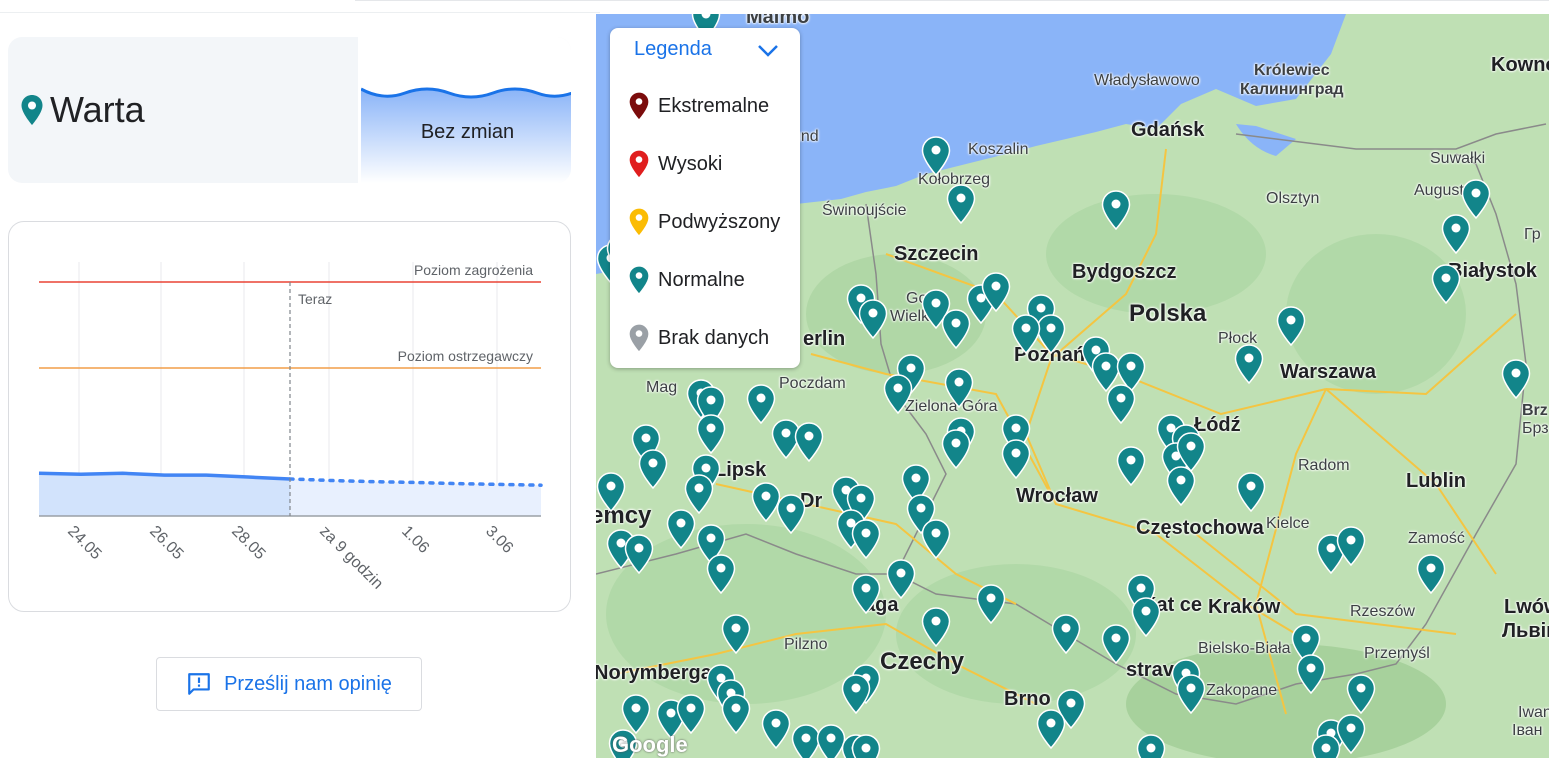  What do you see at coordinates (289, 110) in the screenshot?
I see `river-card: Warta Bez zmian` at bounding box center [289, 110].